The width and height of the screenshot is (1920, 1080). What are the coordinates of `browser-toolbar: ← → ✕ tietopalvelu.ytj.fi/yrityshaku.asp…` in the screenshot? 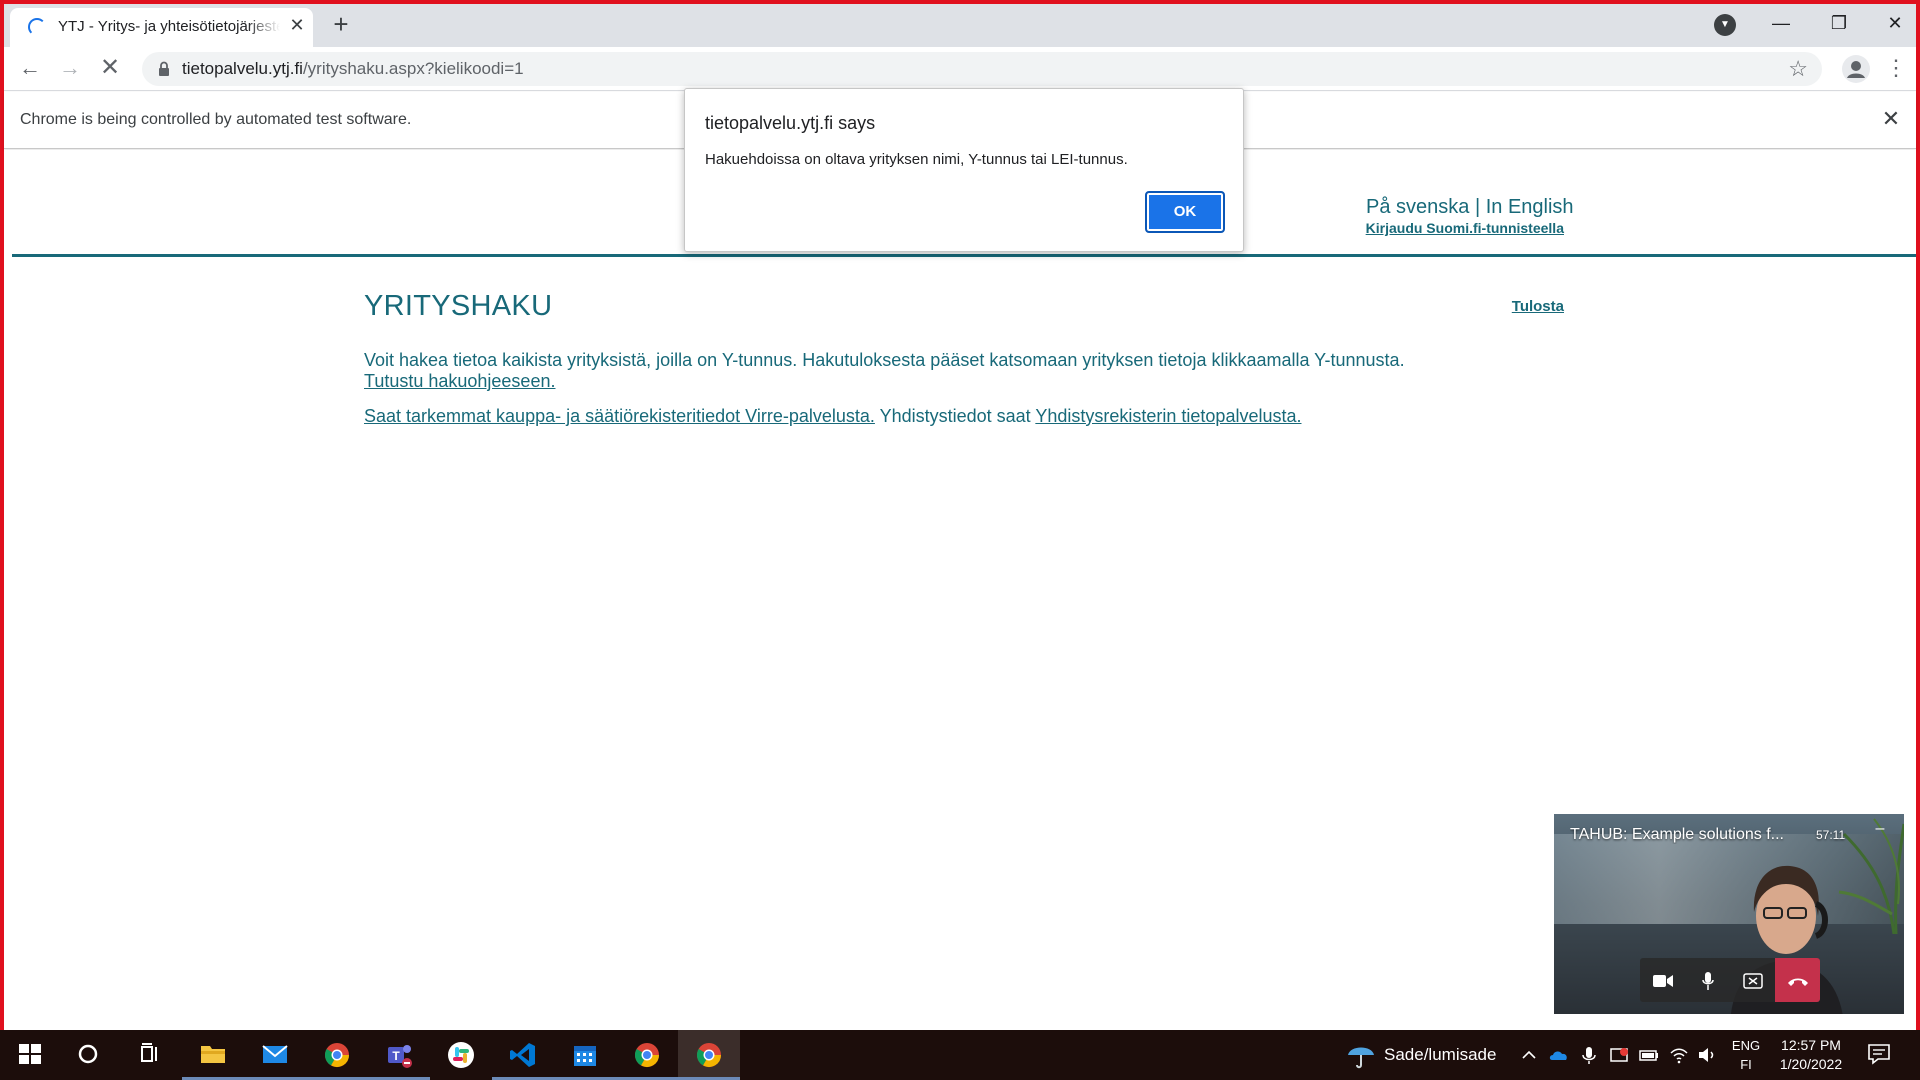 It's located at (960, 69).